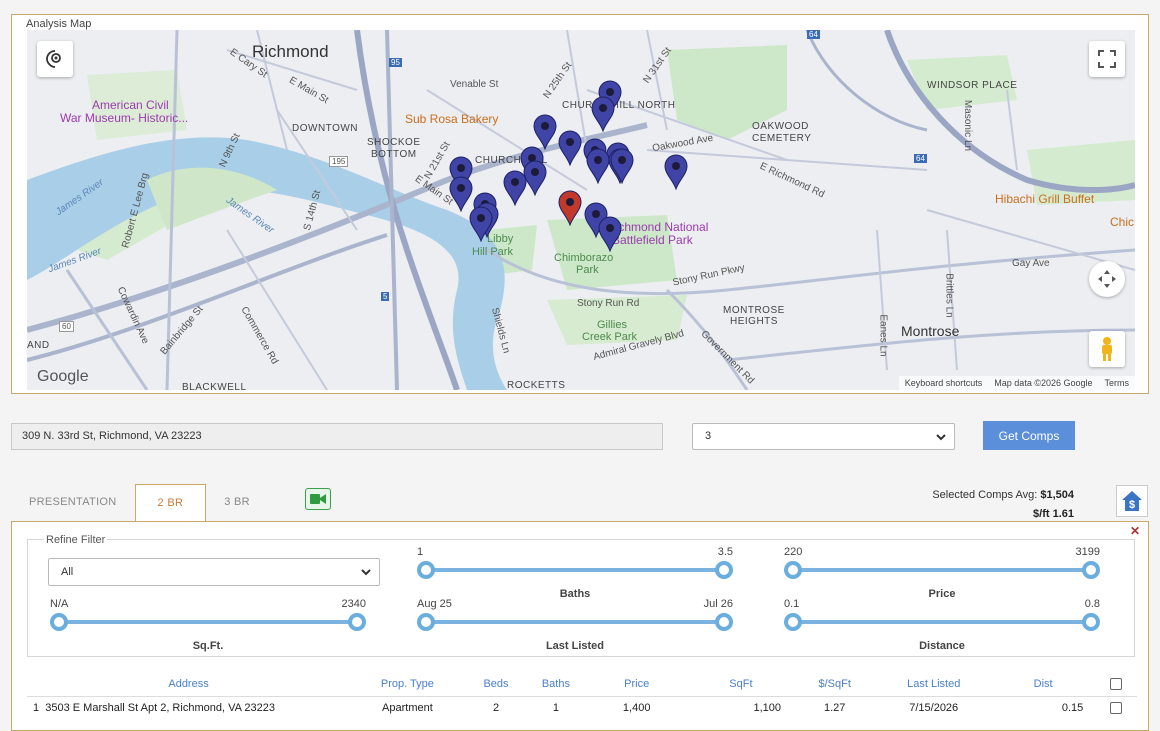  Describe the element at coordinates (741, 684) in the screenshot. I see `col-sqft: SqFt` at that location.